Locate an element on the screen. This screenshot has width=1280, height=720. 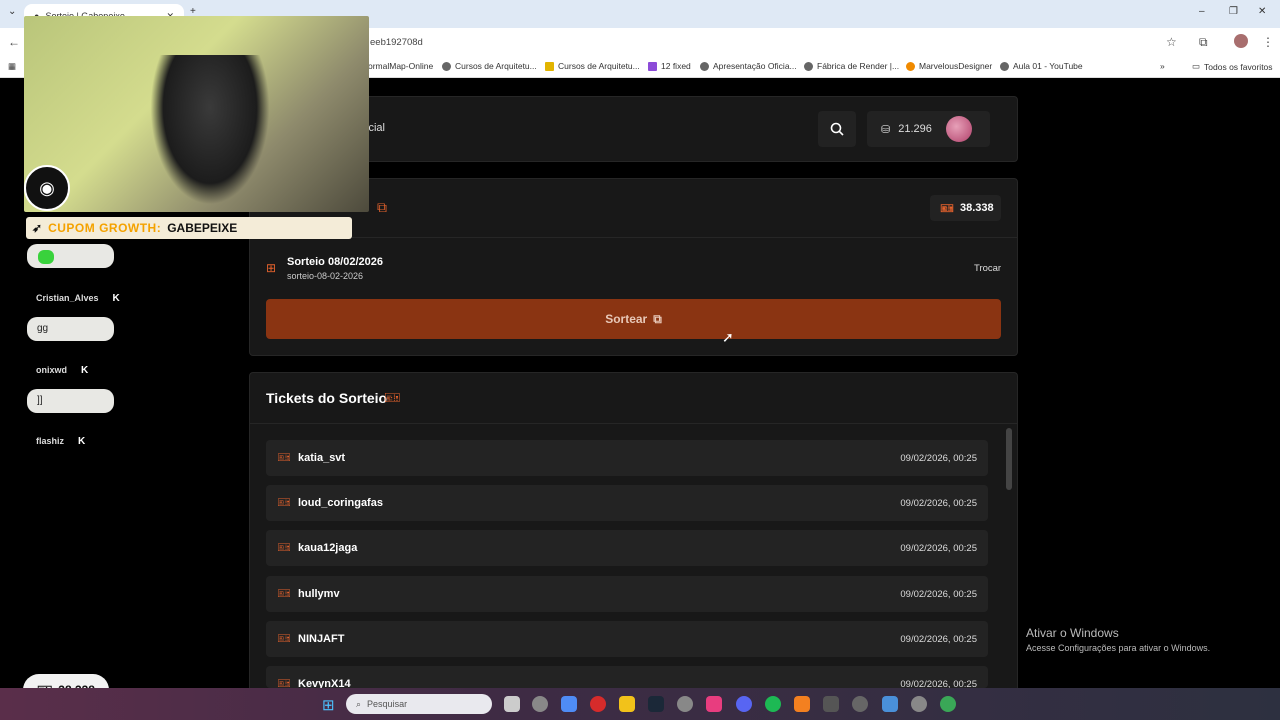
ticket-row: 🎫︎ hullymv 09/02/2026, 00:25 is located at coordinates (627, 594).